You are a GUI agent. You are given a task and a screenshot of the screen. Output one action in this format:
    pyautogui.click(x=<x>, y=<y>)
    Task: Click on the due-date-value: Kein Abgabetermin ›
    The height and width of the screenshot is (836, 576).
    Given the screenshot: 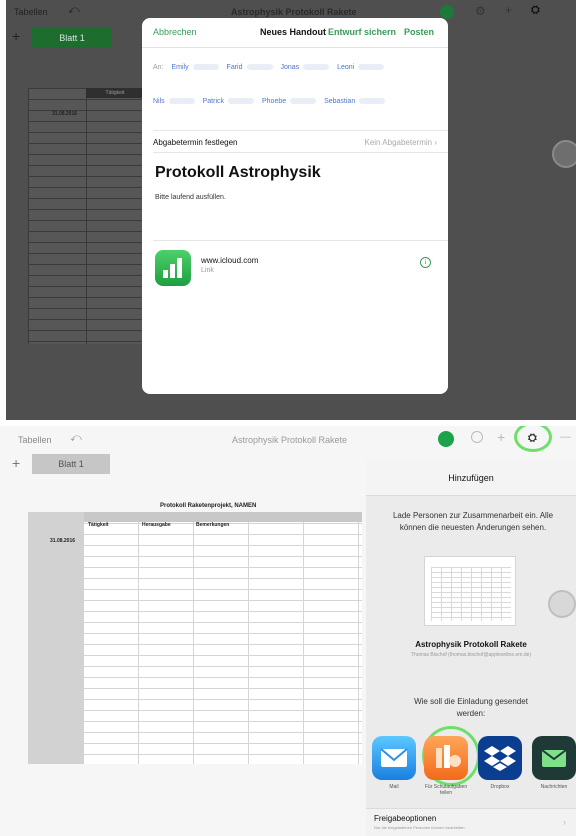 What is the action you would take?
    pyautogui.click(x=400, y=142)
    